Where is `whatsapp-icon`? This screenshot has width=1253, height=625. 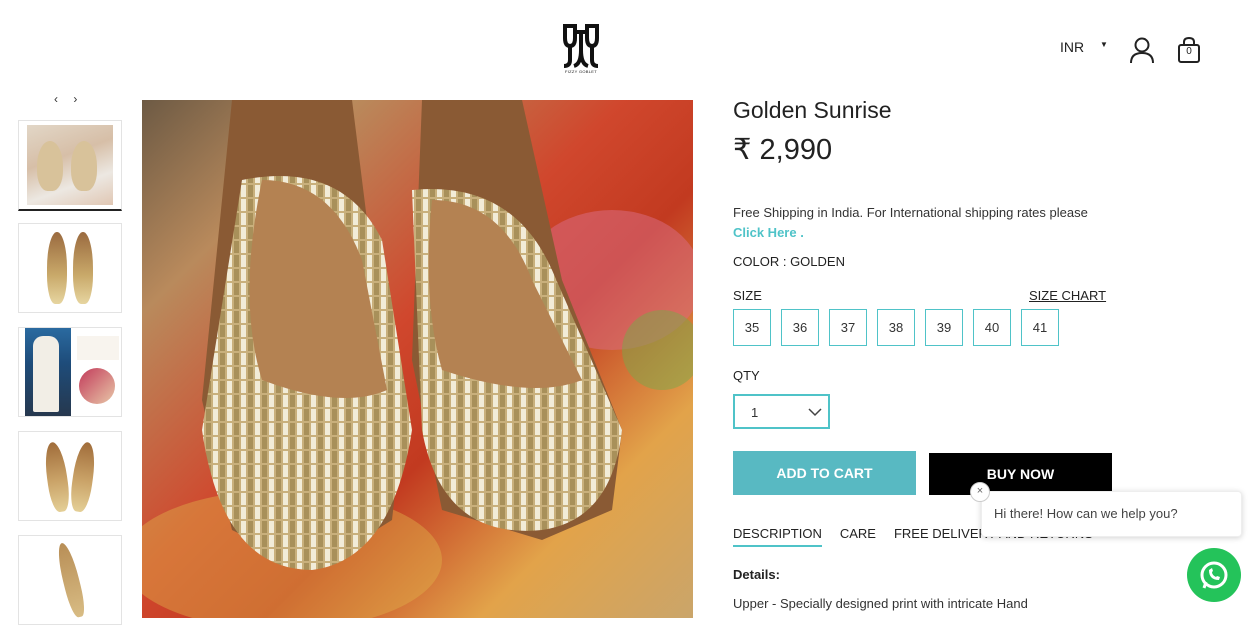
whatsapp-icon is located at coordinates (1214, 575).